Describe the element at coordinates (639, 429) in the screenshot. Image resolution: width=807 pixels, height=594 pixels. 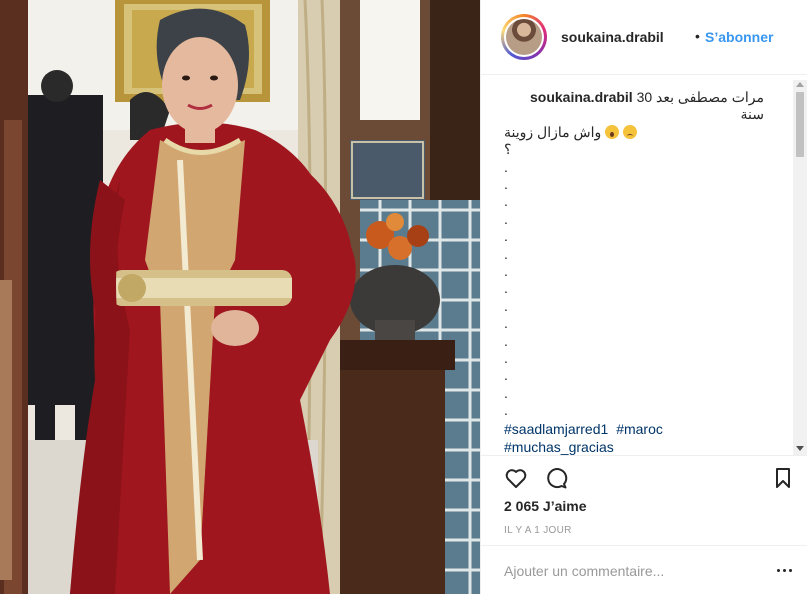
I see `hashtag-link: #maroc` at that location.